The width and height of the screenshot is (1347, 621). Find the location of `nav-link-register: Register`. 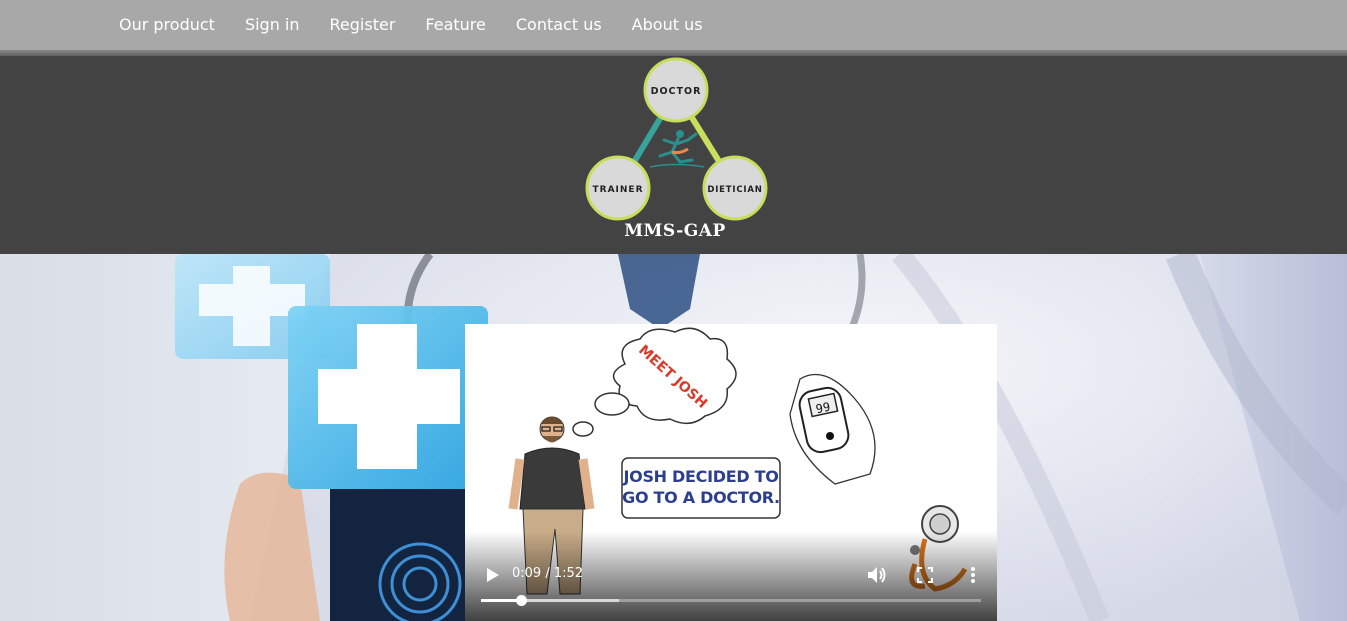

nav-link-register: Register is located at coordinates (363, 25).